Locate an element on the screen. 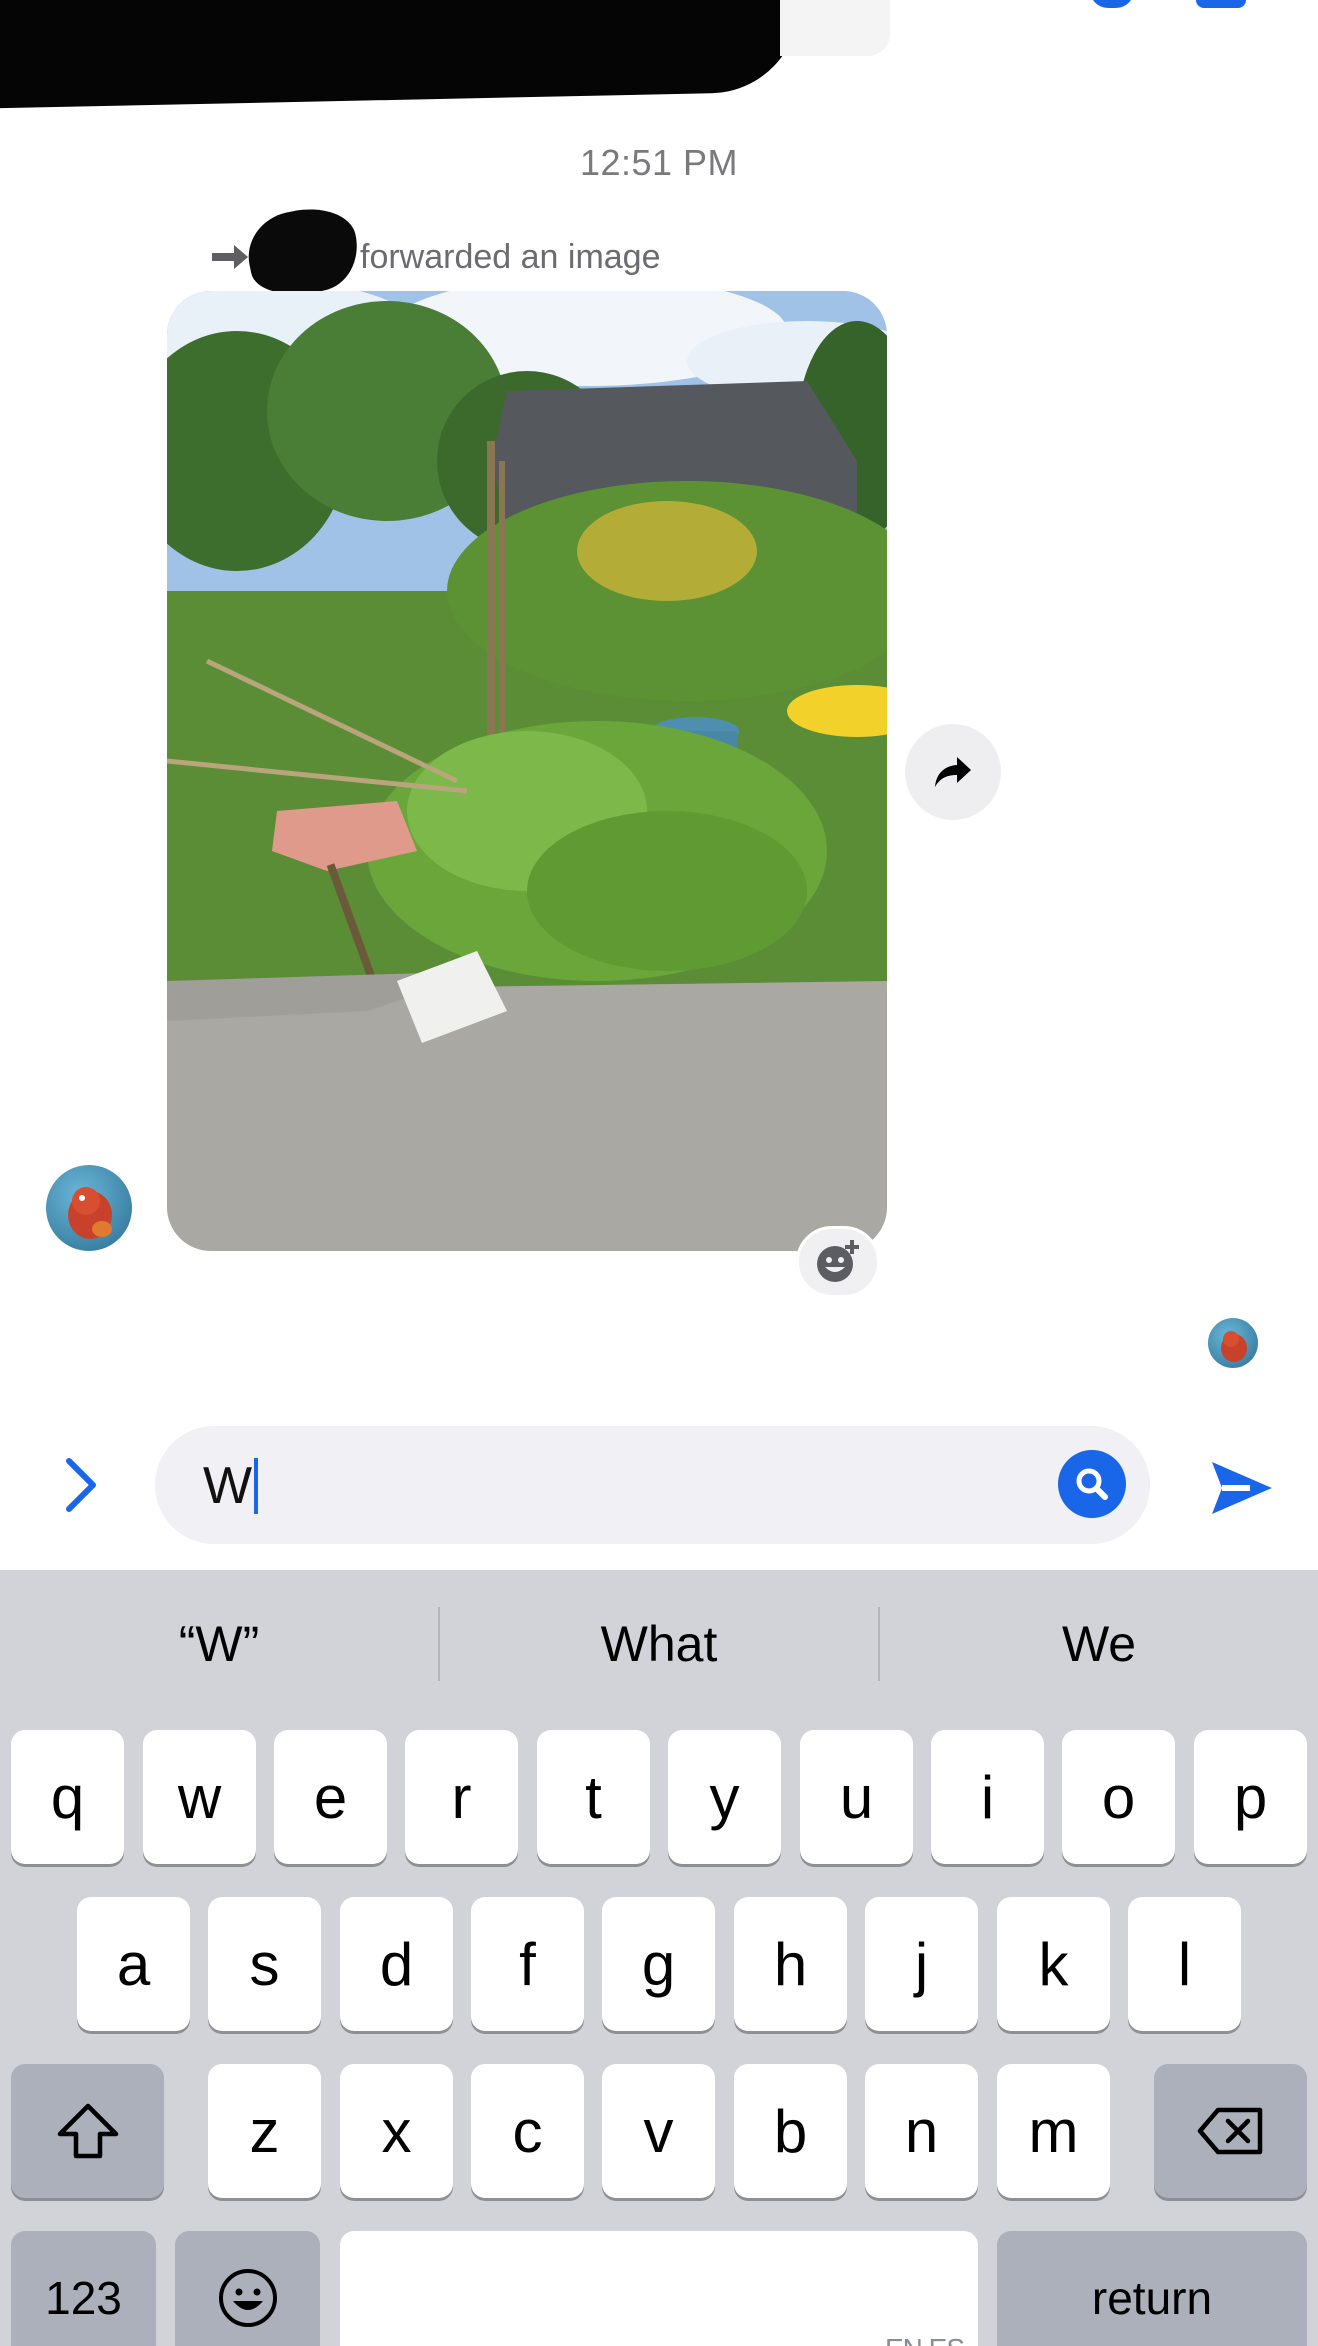  key-z: z is located at coordinates (264, 2131).